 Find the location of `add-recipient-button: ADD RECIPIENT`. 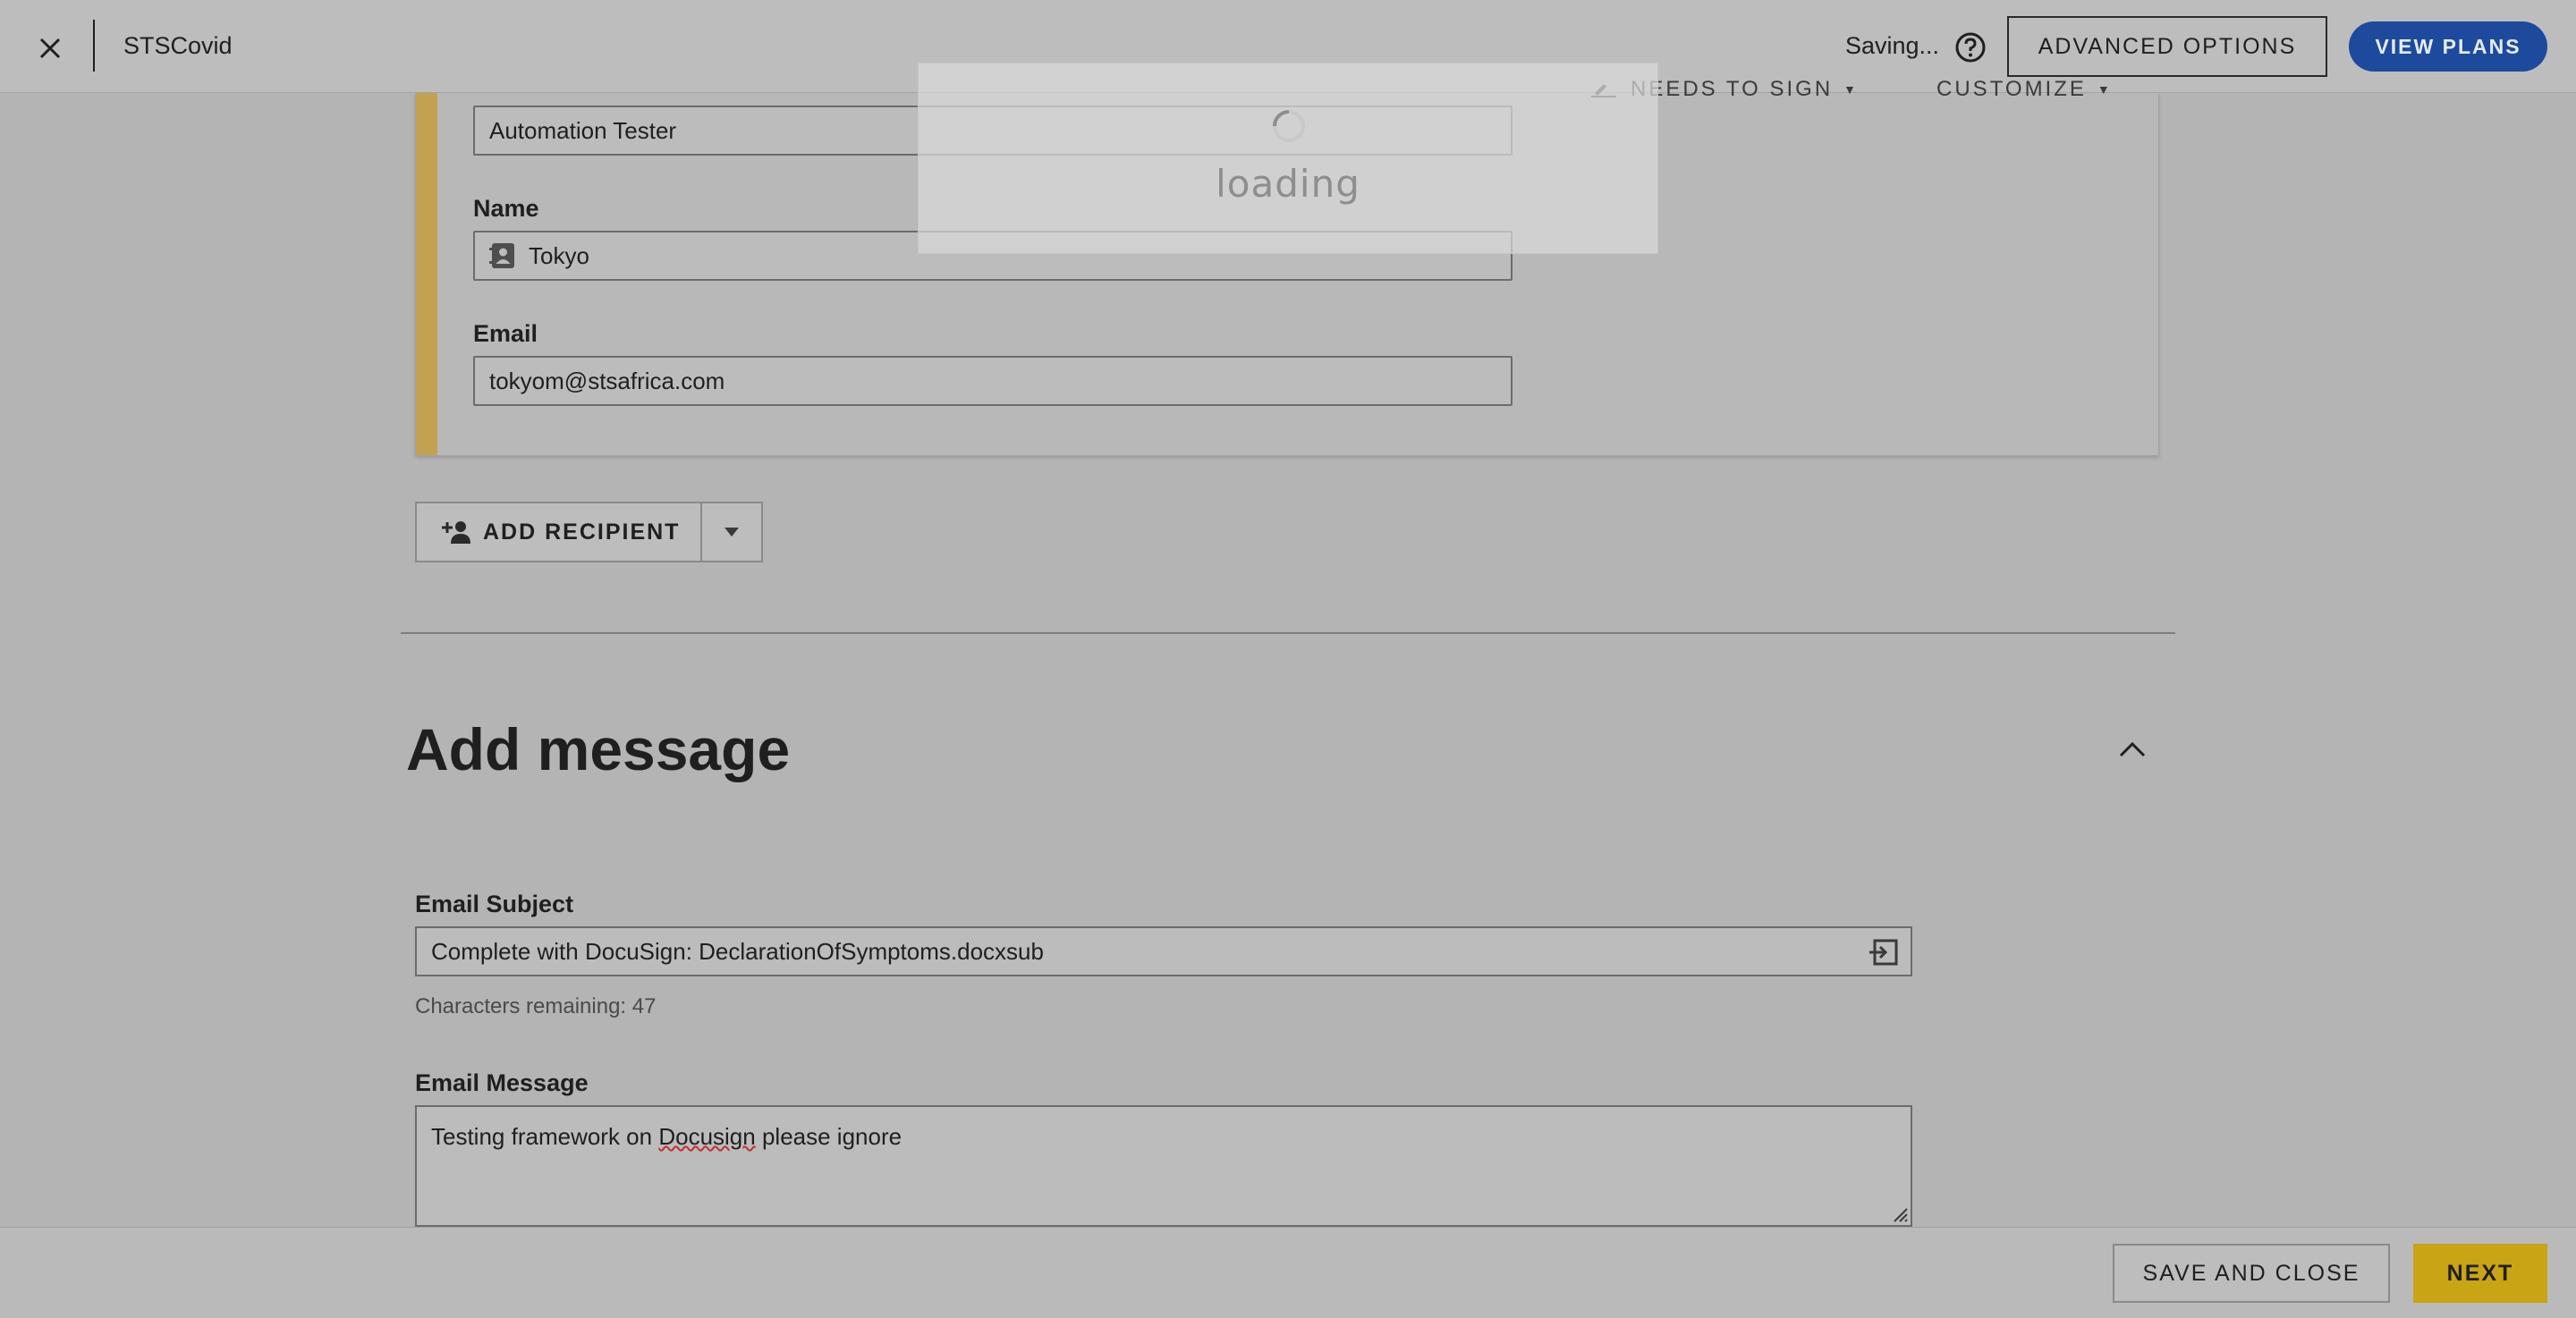

add-recipient-button: ADD RECIPIENT is located at coordinates (559, 532).